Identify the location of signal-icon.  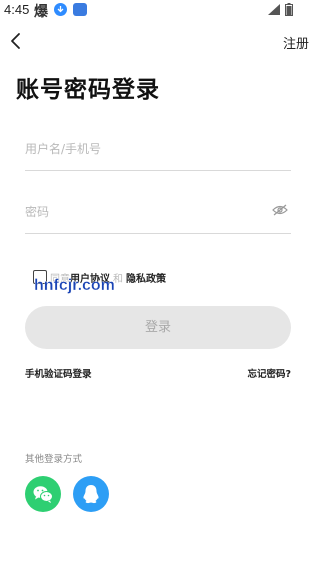
(274, 9).